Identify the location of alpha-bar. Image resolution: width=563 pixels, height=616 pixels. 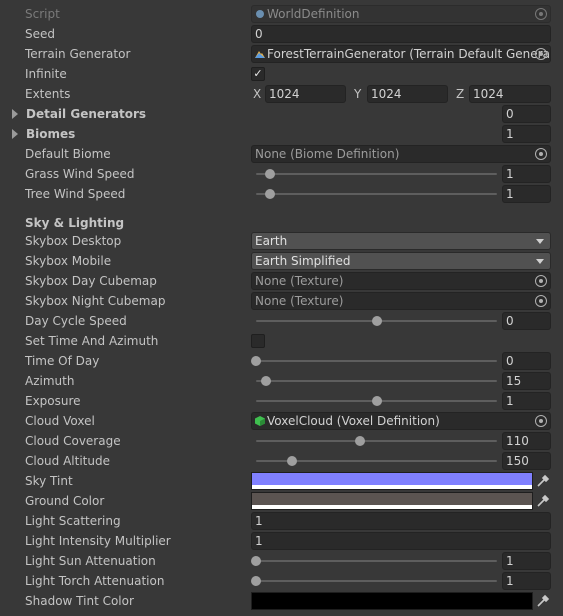
(392, 507).